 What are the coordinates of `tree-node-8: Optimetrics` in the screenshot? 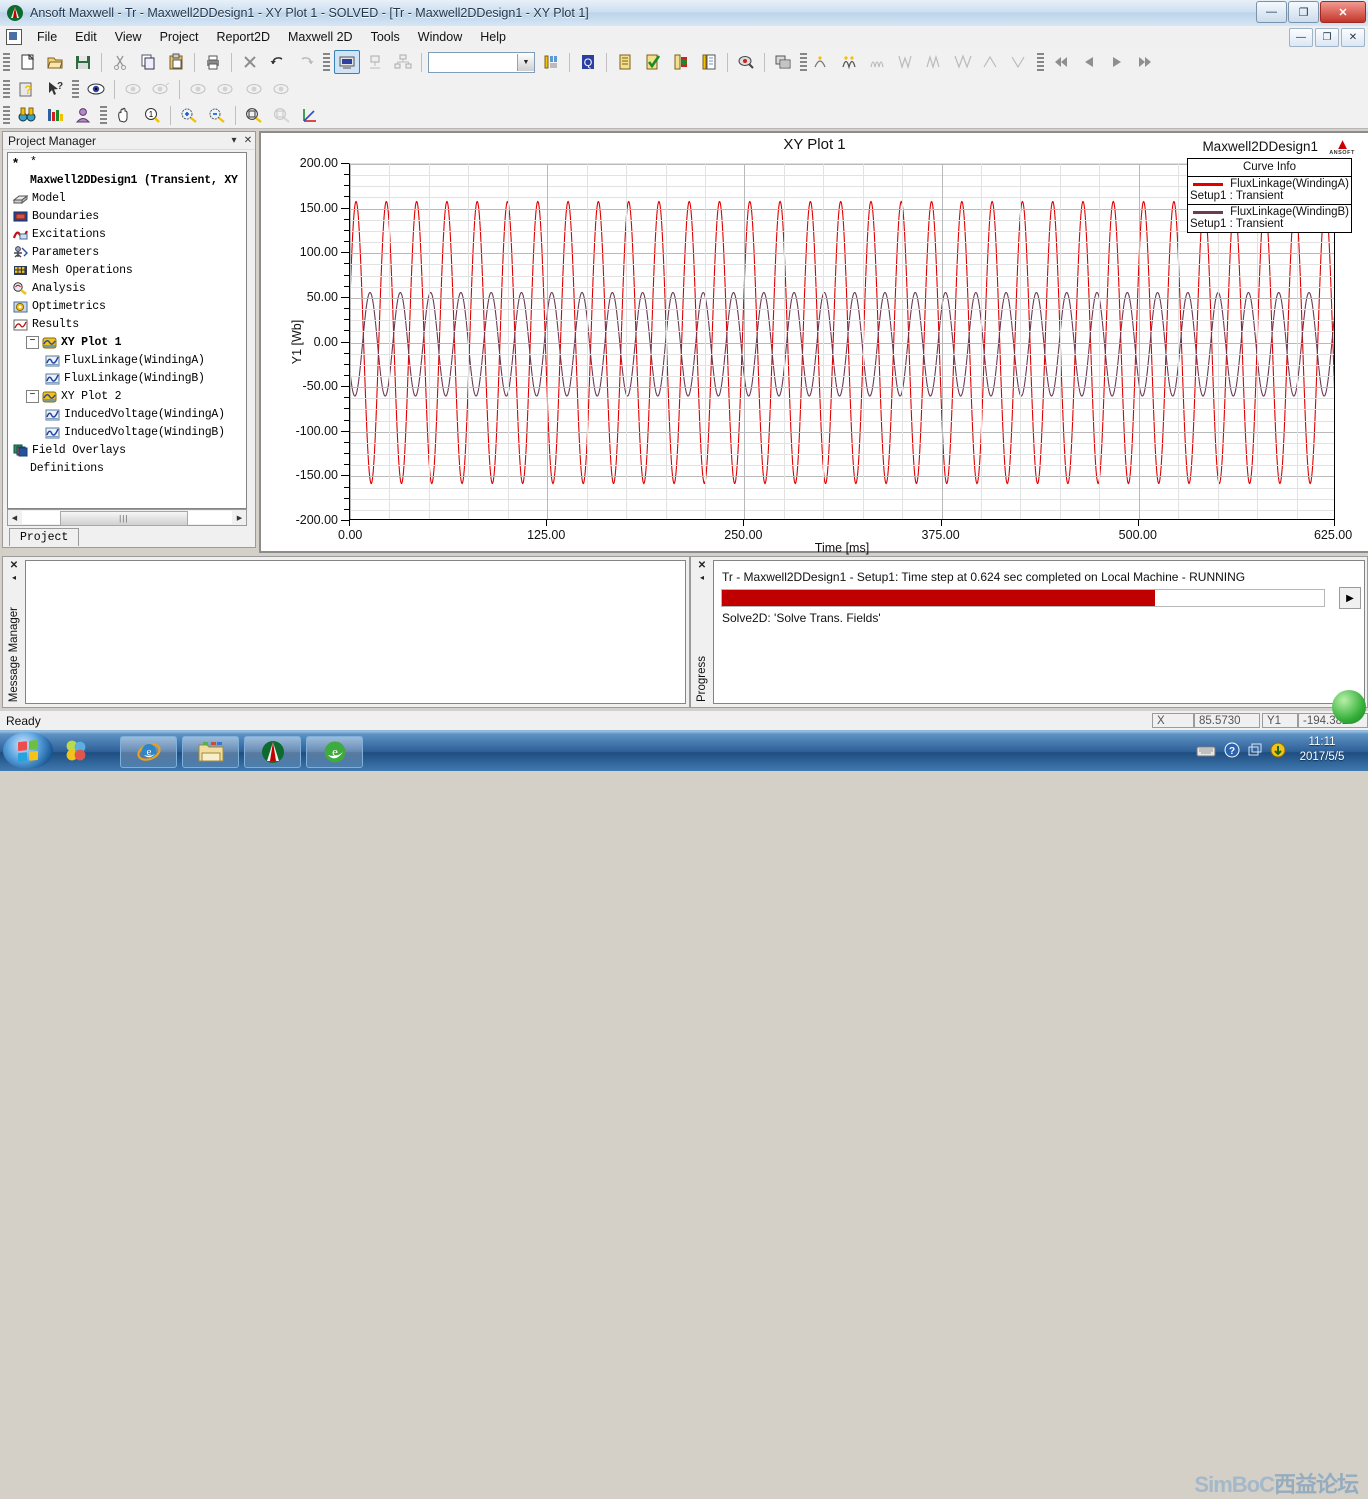 It's located at (127, 306).